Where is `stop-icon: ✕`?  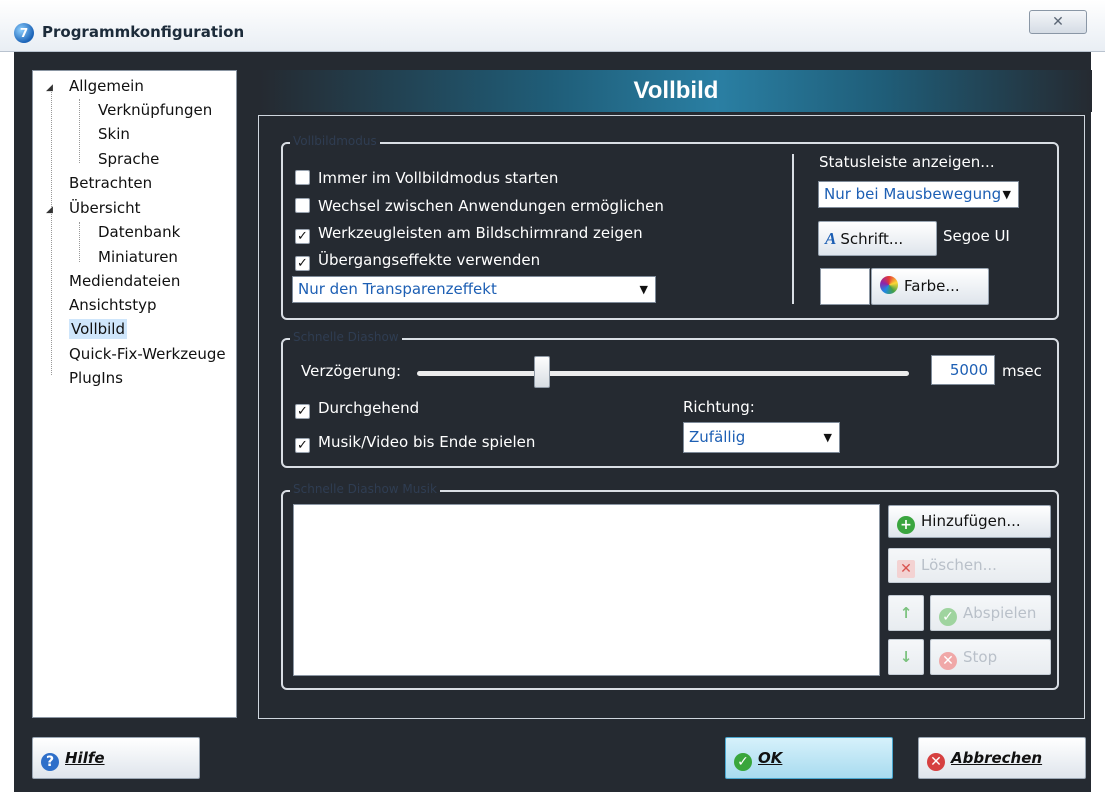
stop-icon: ✕ is located at coordinates (948, 661).